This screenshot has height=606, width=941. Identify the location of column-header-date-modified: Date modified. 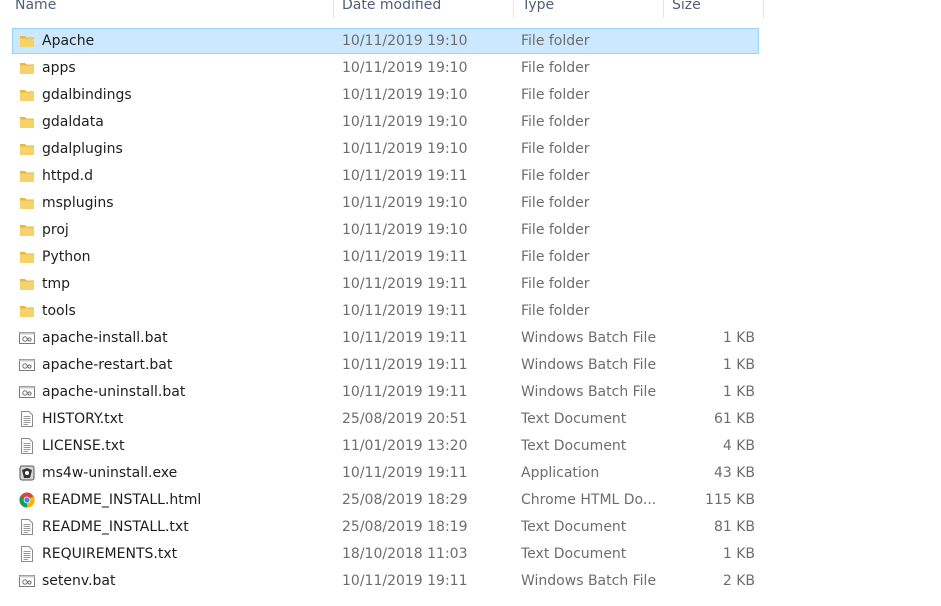
(424, 9).